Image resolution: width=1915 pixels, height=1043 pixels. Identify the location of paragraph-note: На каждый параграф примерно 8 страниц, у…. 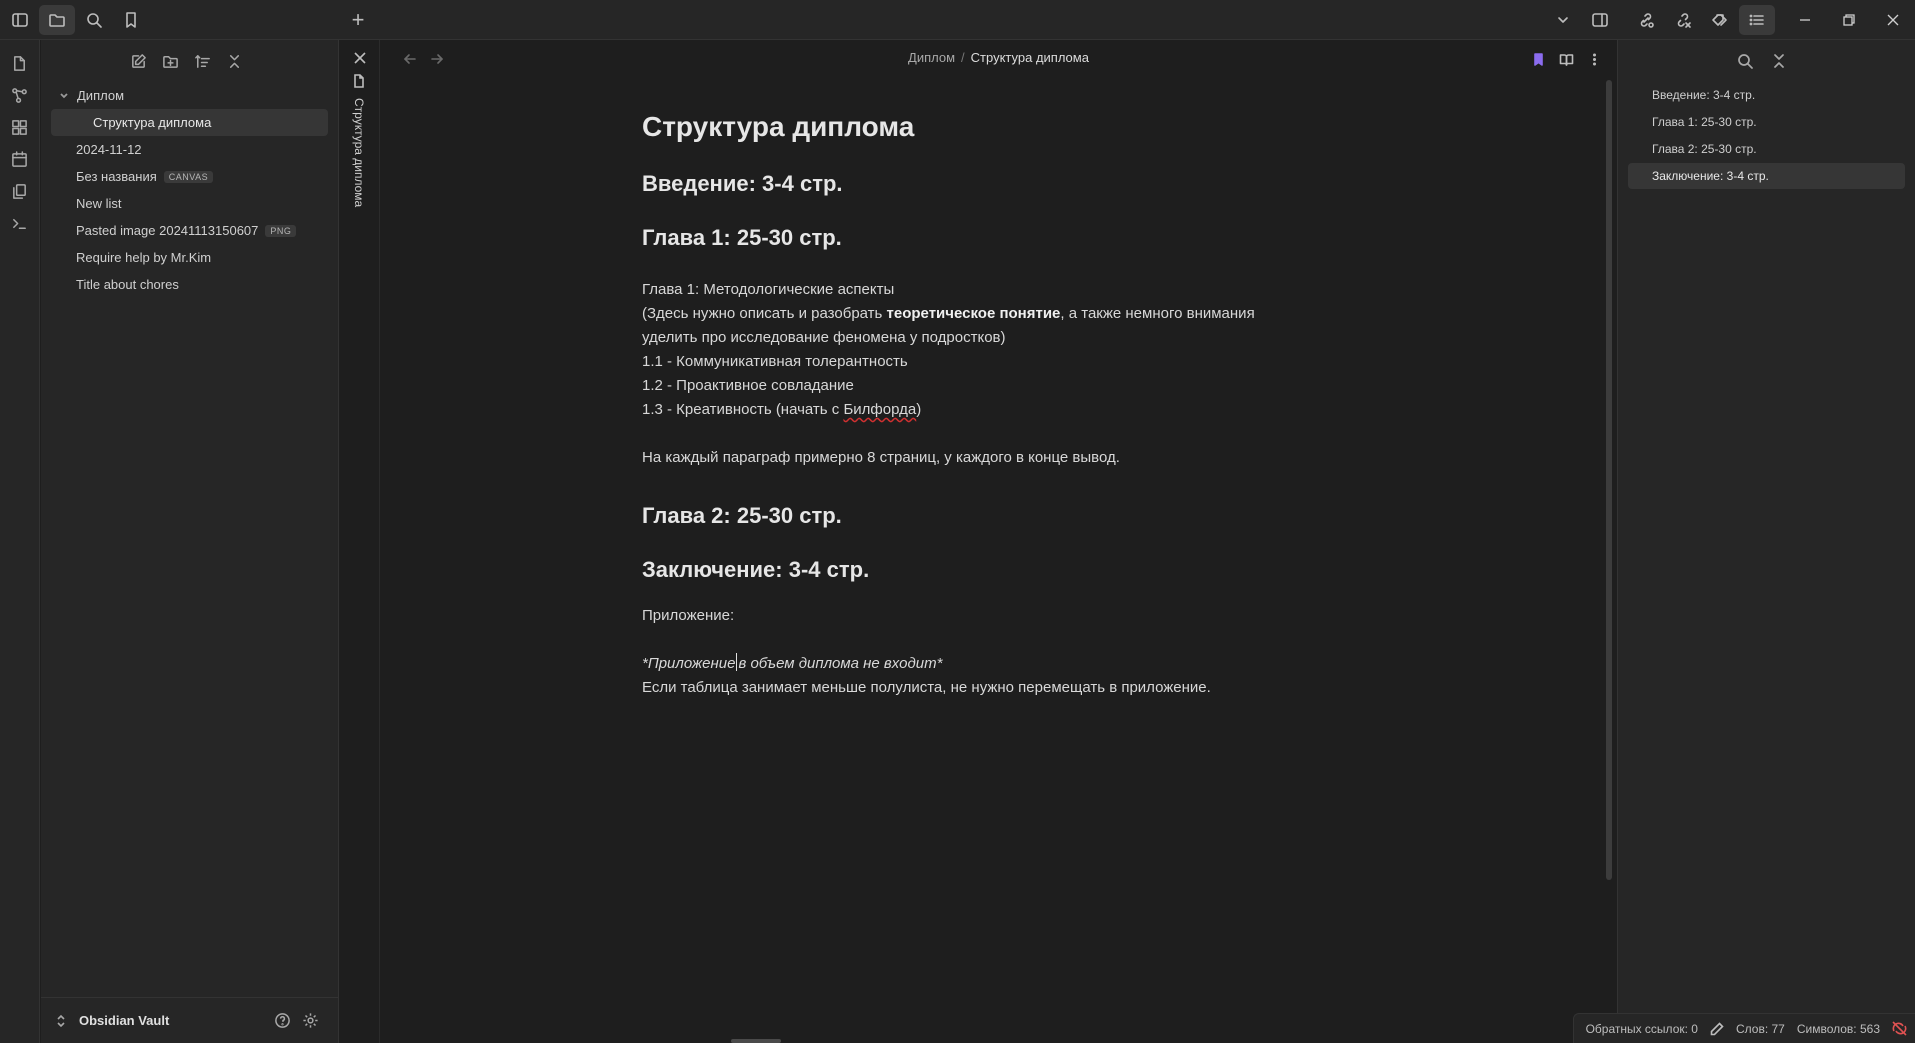
(881, 457).